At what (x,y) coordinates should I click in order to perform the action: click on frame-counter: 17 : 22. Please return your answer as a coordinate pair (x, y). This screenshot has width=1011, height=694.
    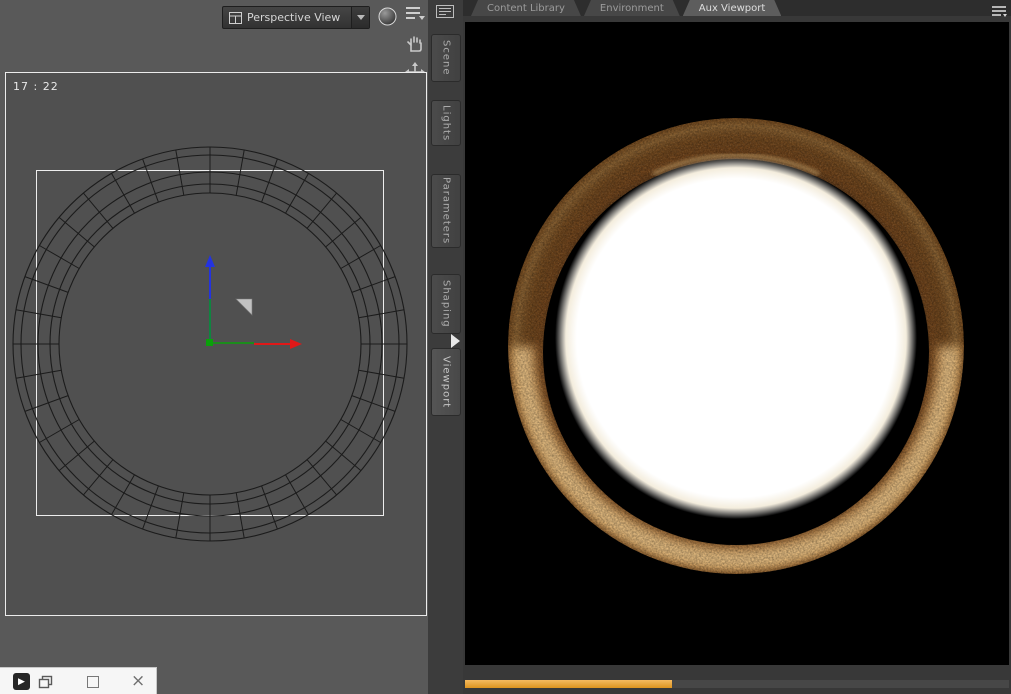
    Looking at the image, I should click on (36, 86).